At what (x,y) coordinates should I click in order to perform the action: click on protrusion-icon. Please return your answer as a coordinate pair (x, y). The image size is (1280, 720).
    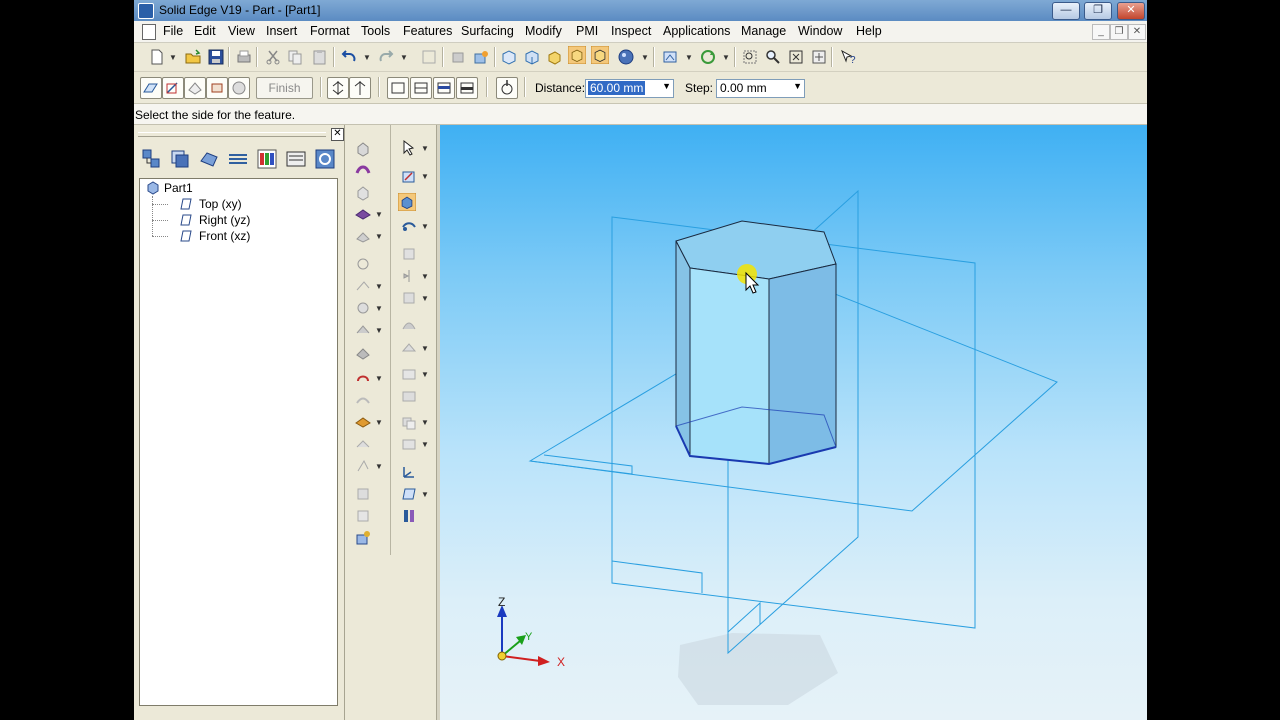
    Looking at the image, I should click on (363, 148).